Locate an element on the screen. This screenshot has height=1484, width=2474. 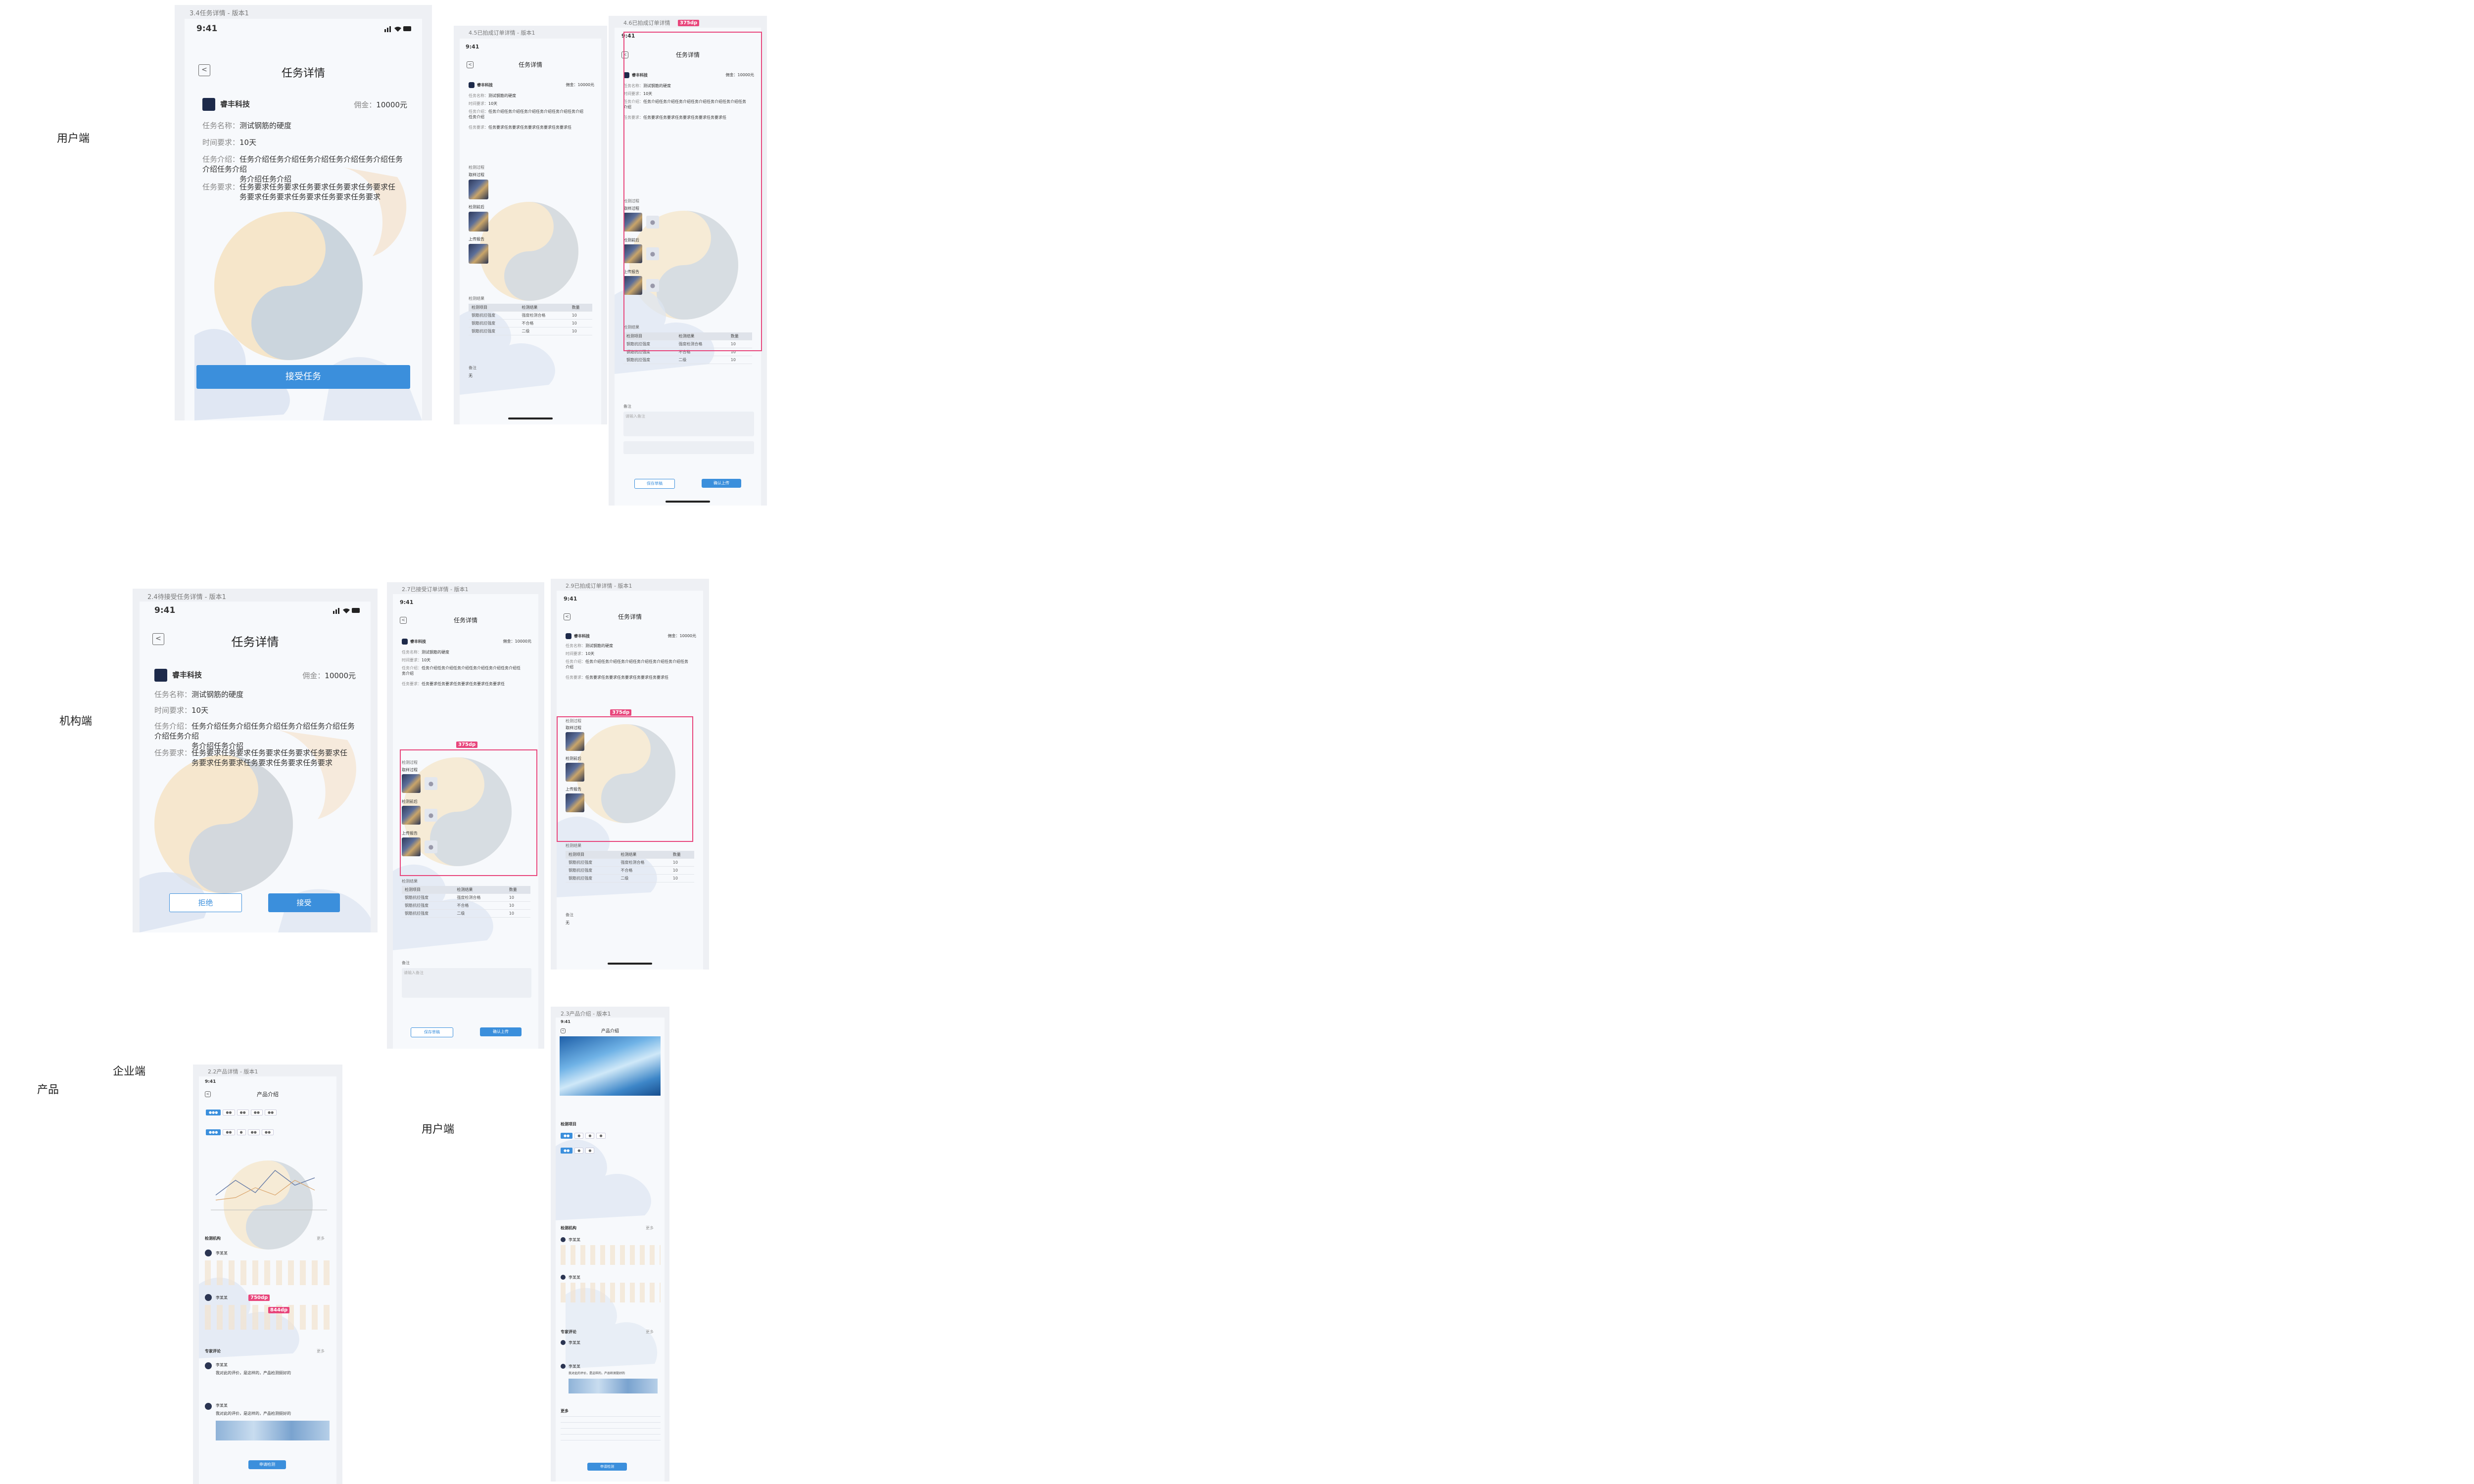
field-value: 任务要求任务要求任务要求任务要求任务要求任 is located at coordinates (318, 187).